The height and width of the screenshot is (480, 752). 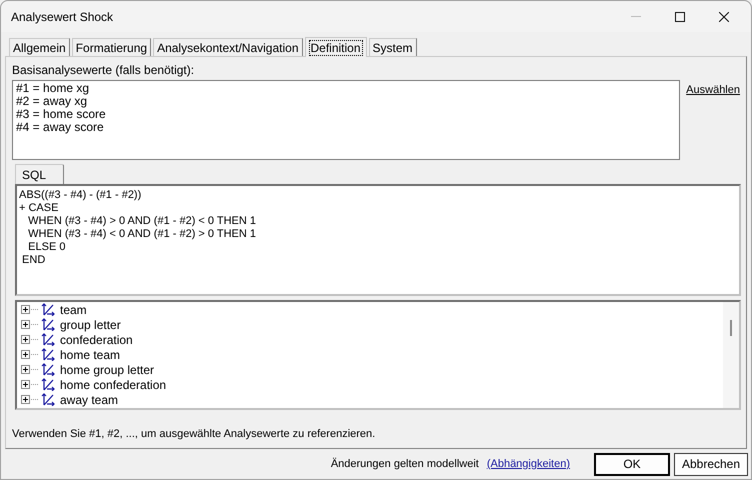 What do you see at coordinates (62, 17) in the screenshot?
I see `window-title: Analysewert Shock` at bounding box center [62, 17].